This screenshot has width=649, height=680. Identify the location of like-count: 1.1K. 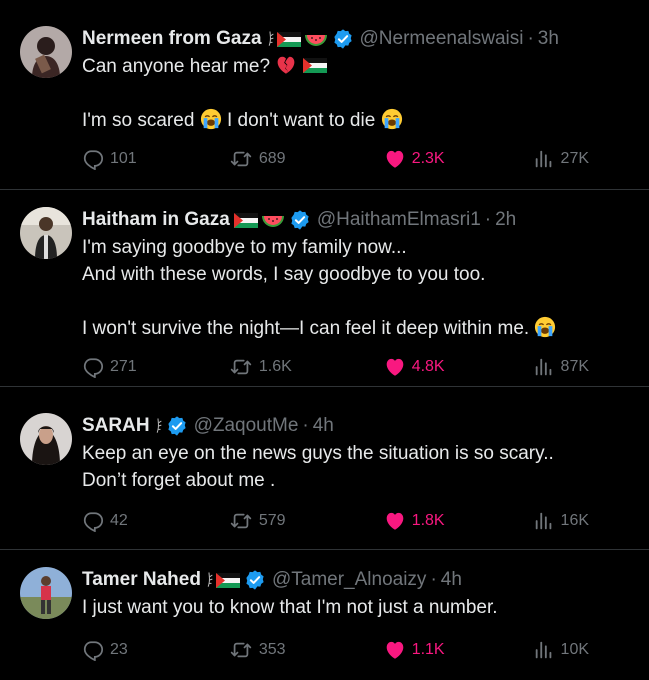
(428, 649).